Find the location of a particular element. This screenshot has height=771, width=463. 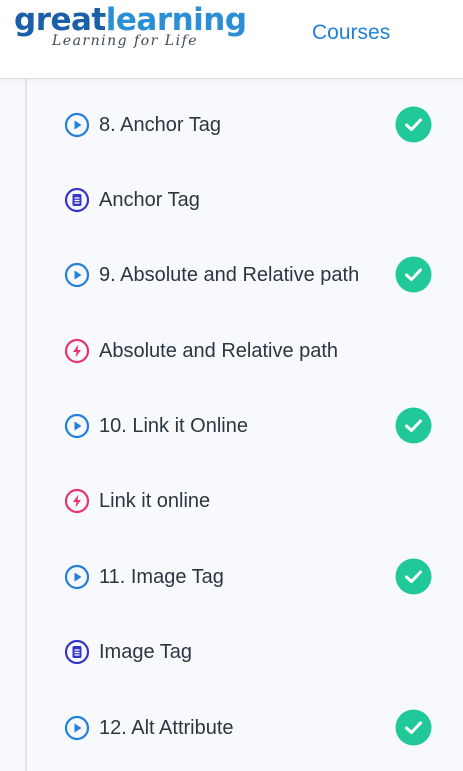

item-label: Anchor Tag is located at coordinates (149, 200).